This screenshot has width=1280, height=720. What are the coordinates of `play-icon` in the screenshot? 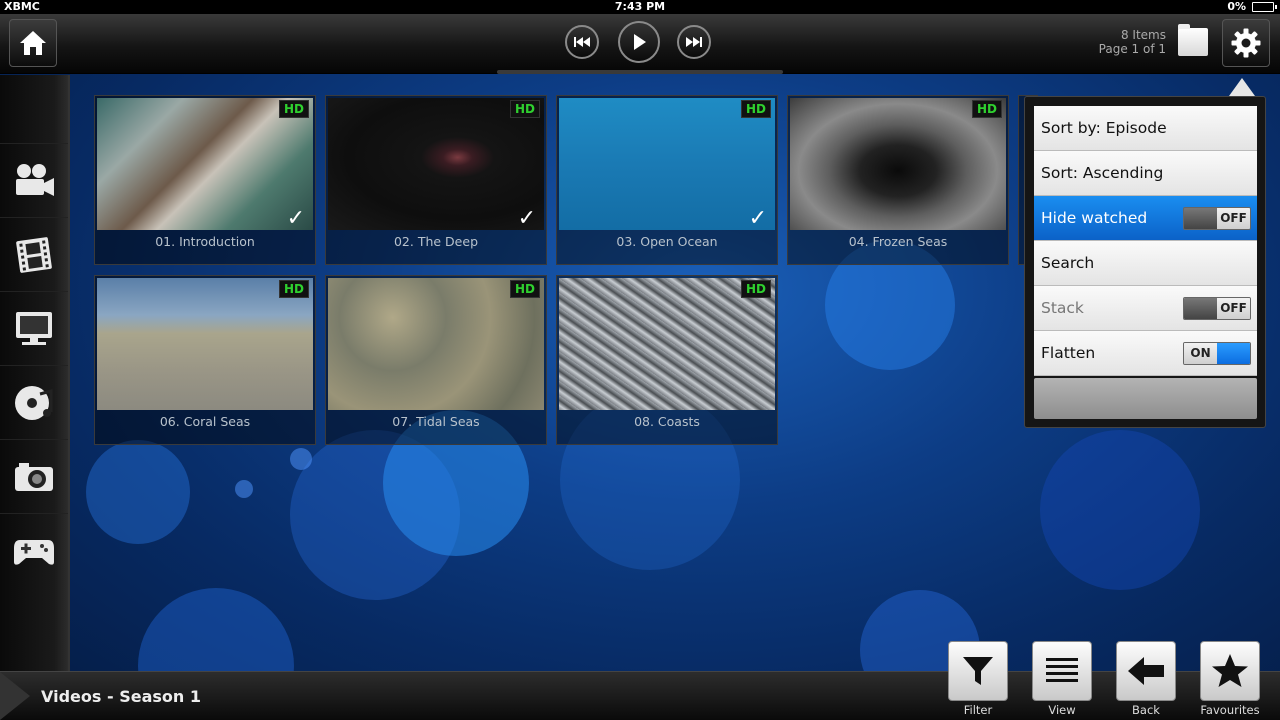 It's located at (640, 42).